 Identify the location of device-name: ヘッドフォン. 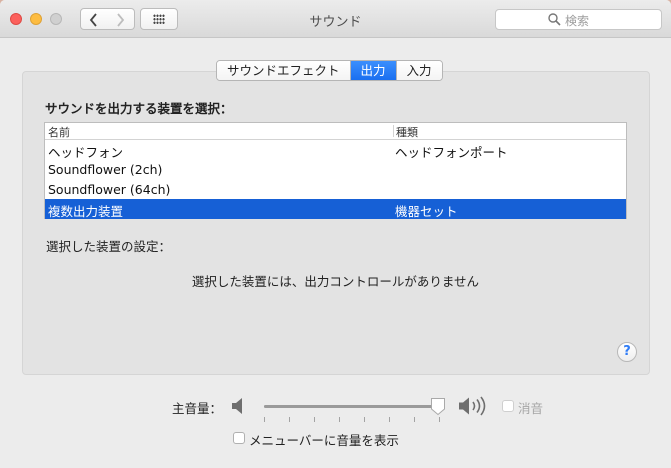
(86, 152).